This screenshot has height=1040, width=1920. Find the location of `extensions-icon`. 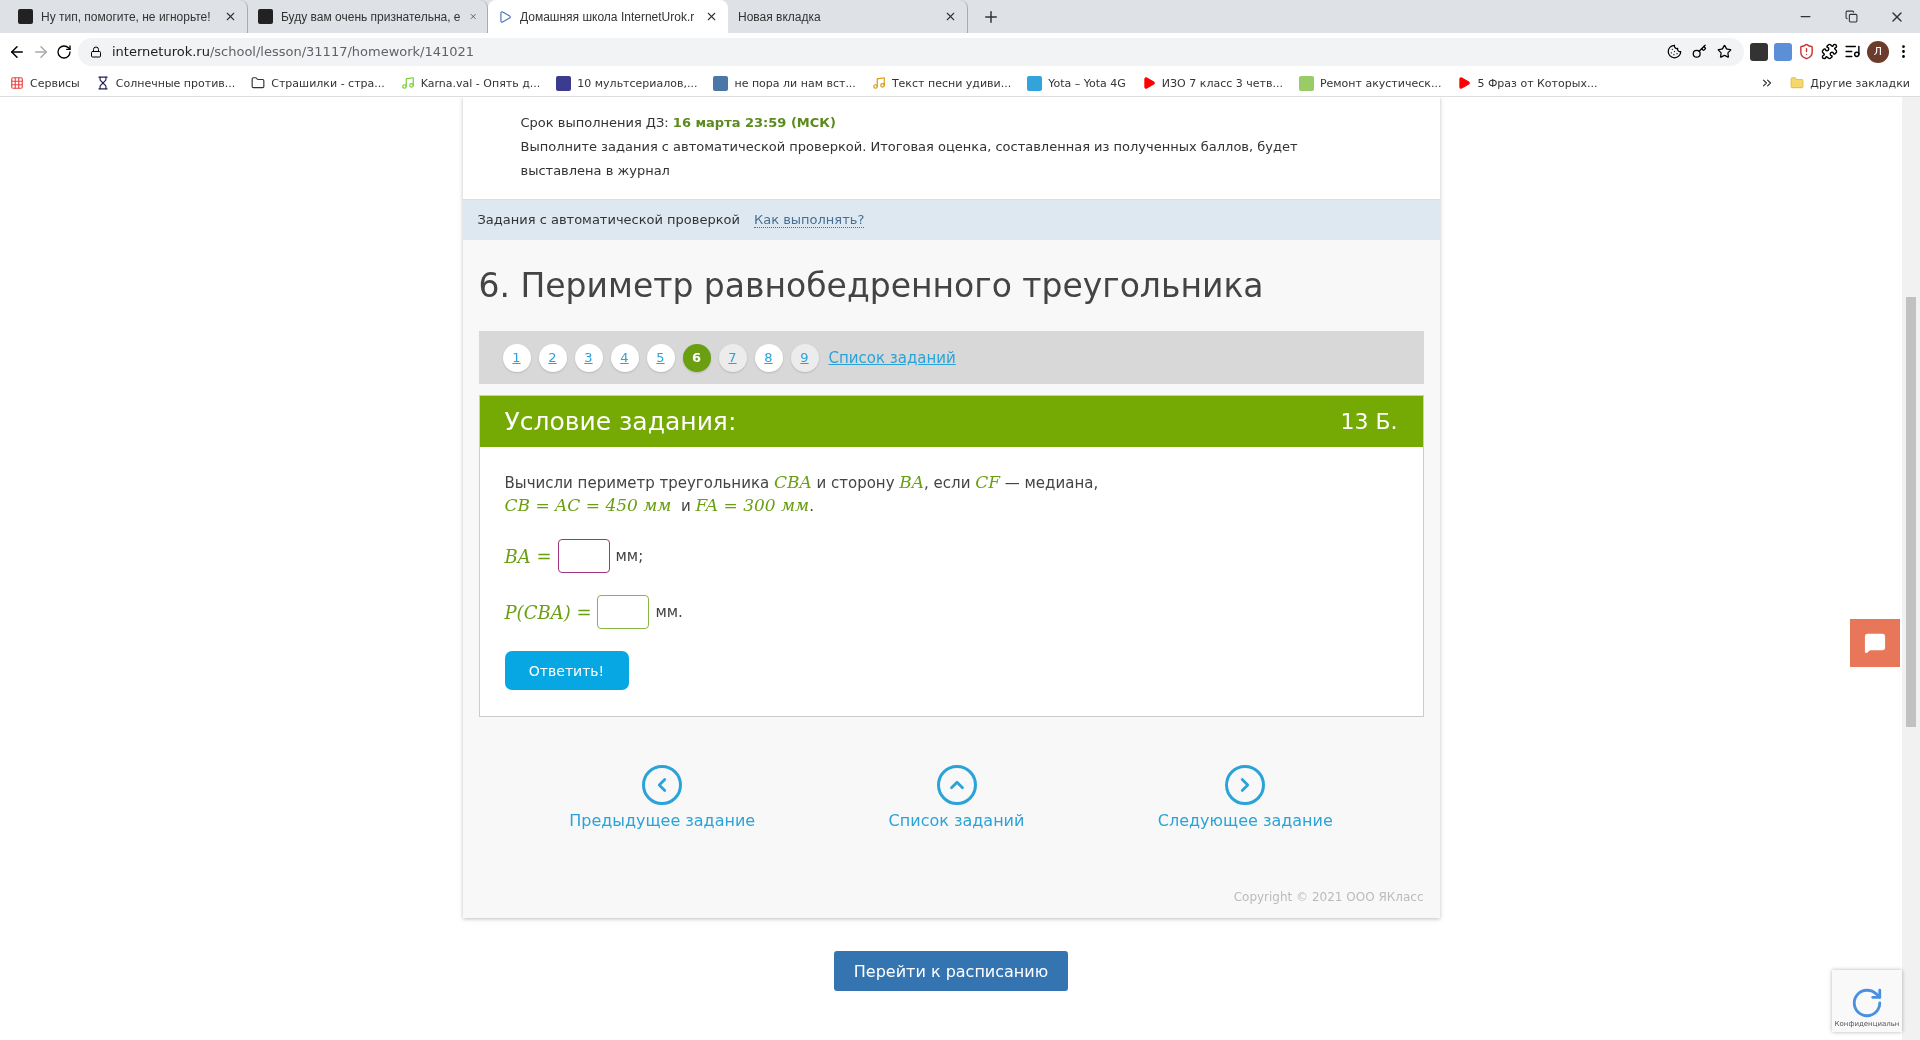

extensions-icon is located at coordinates (1829, 51).